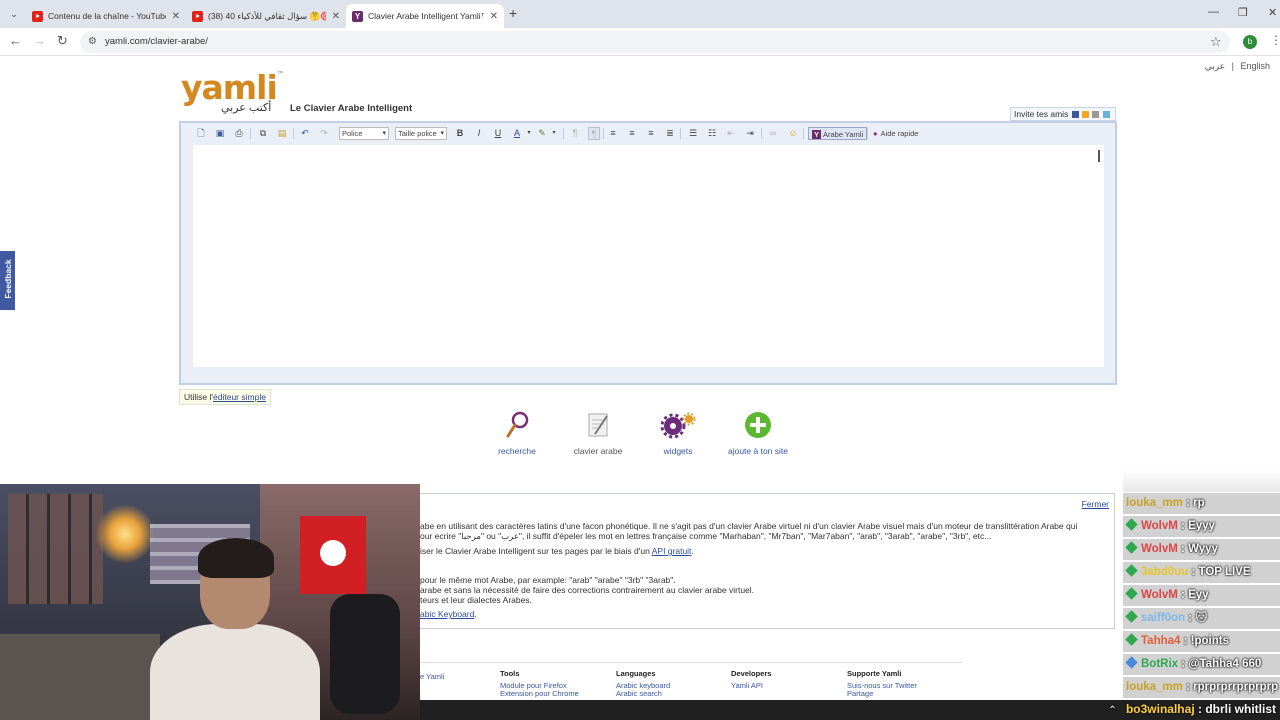  Describe the element at coordinates (498, 133) in the screenshot. I see `underline-button: U` at that location.